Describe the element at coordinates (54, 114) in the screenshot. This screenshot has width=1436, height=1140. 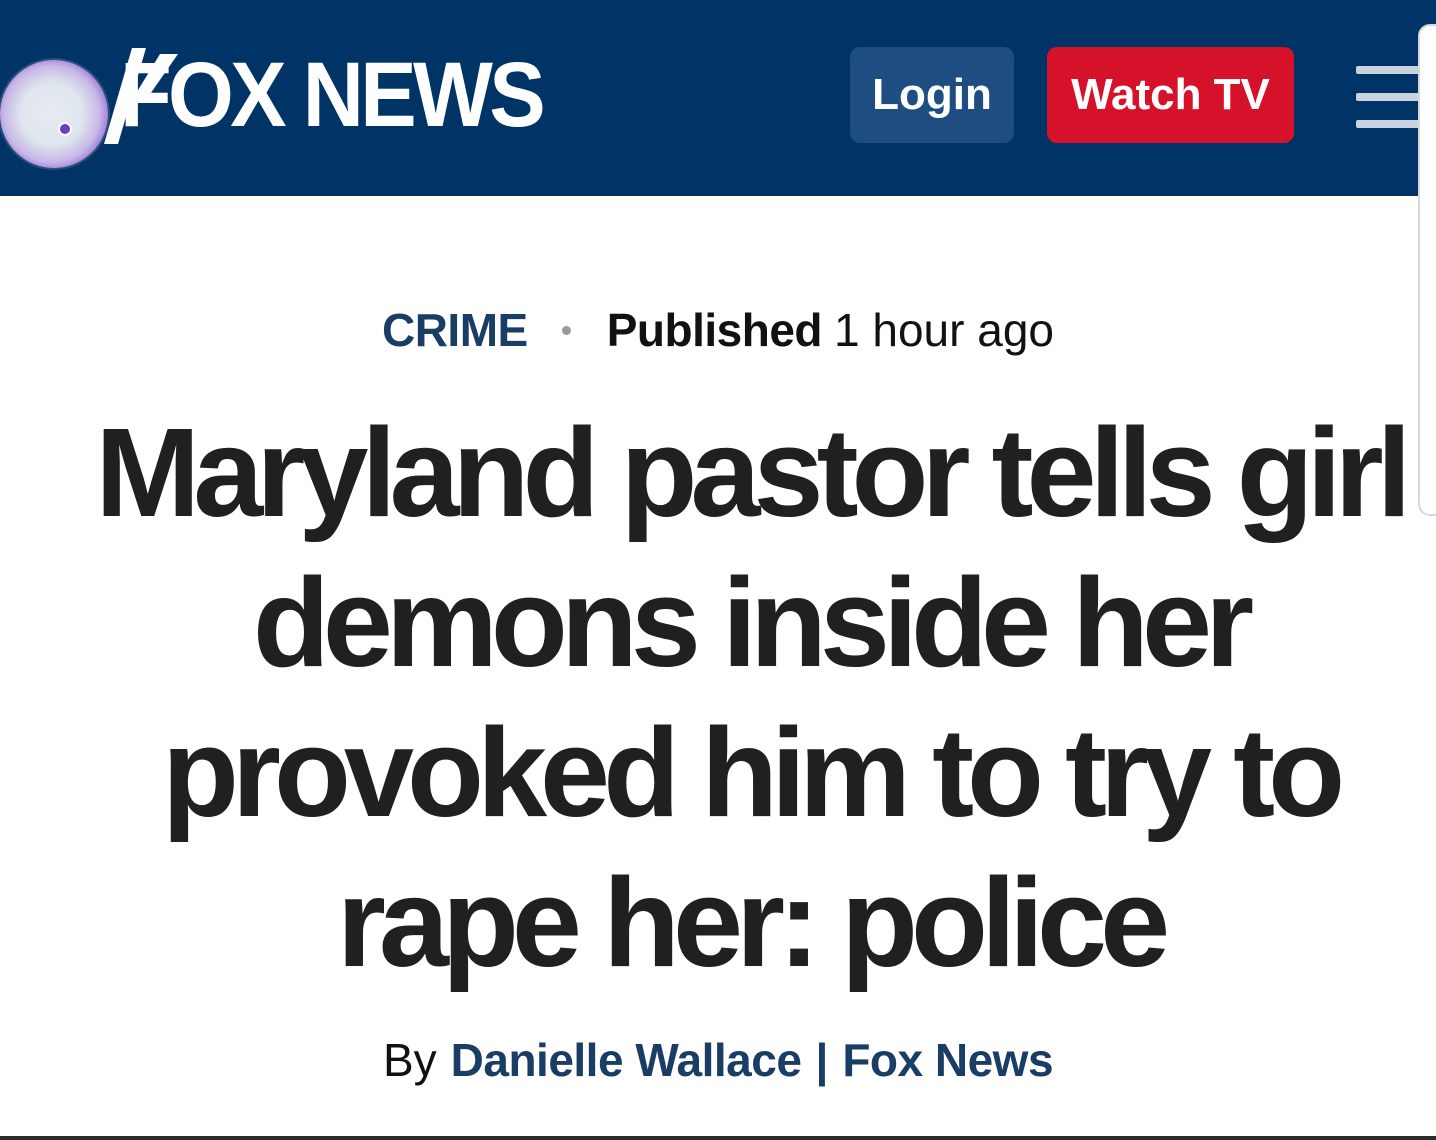
I see `assistant-bubble-icon` at that location.